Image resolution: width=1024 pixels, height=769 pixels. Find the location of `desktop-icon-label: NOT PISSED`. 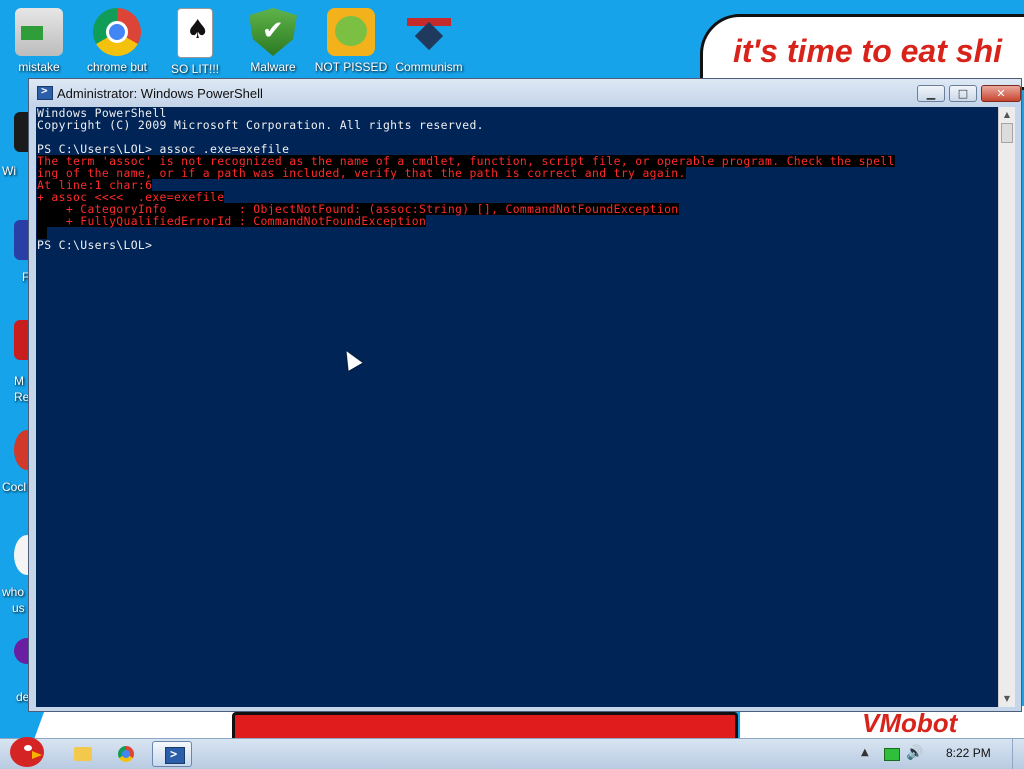

desktop-icon-label: NOT PISSED is located at coordinates (351, 67).